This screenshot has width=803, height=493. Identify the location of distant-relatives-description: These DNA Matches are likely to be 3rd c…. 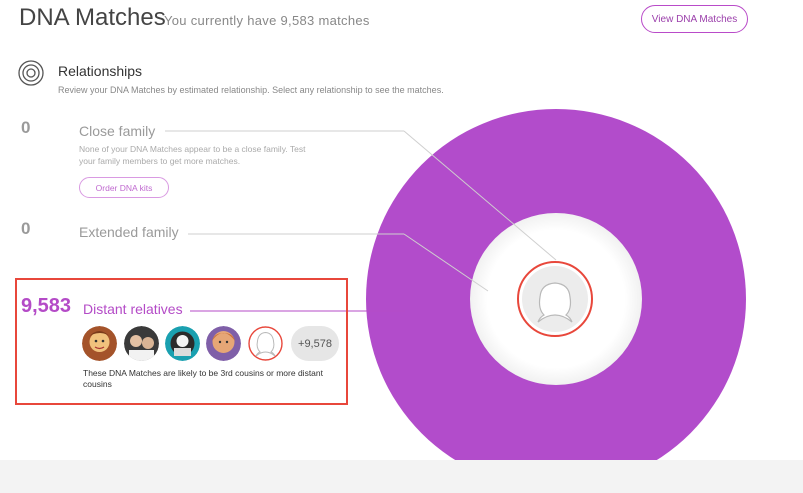
(203, 378).